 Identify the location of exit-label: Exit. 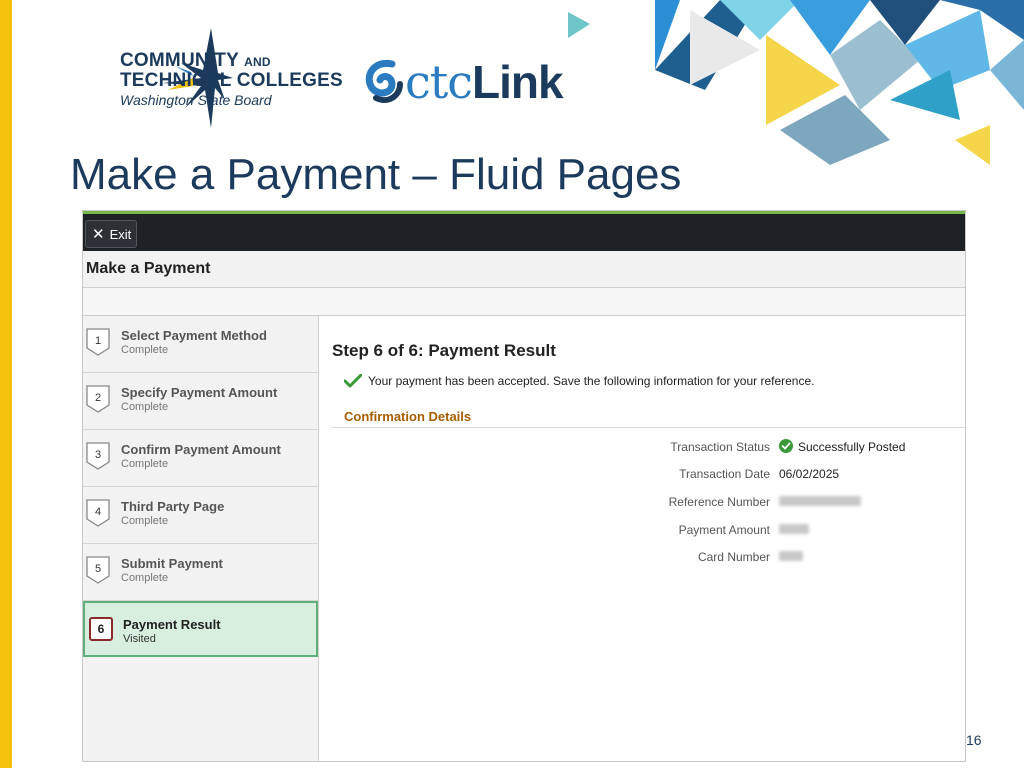
(120, 234).